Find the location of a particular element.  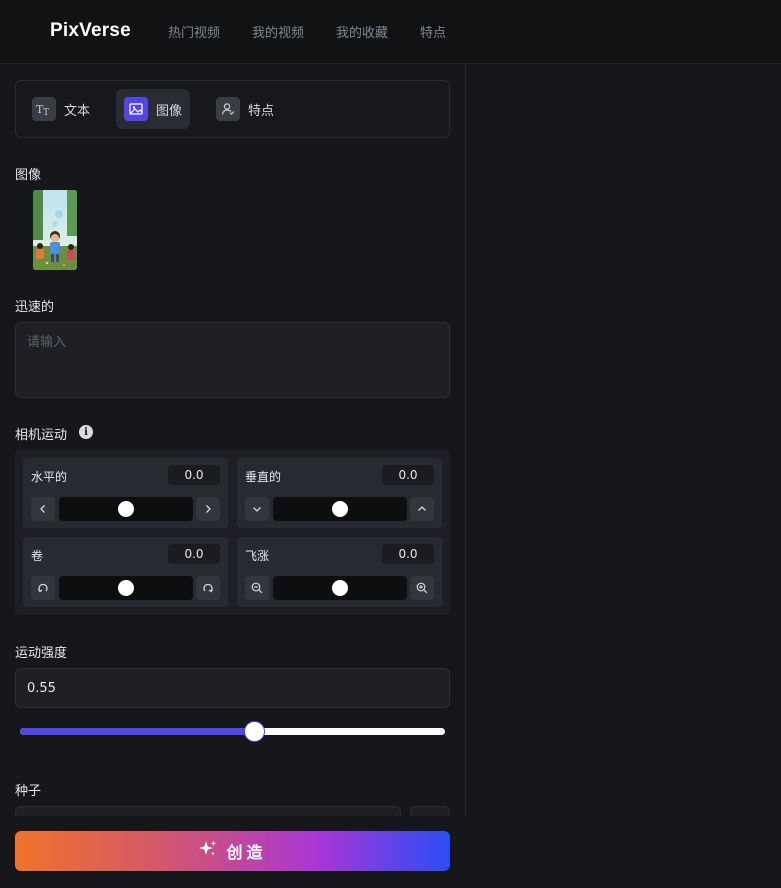

tab-text-label: 文本 is located at coordinates (77, 111).